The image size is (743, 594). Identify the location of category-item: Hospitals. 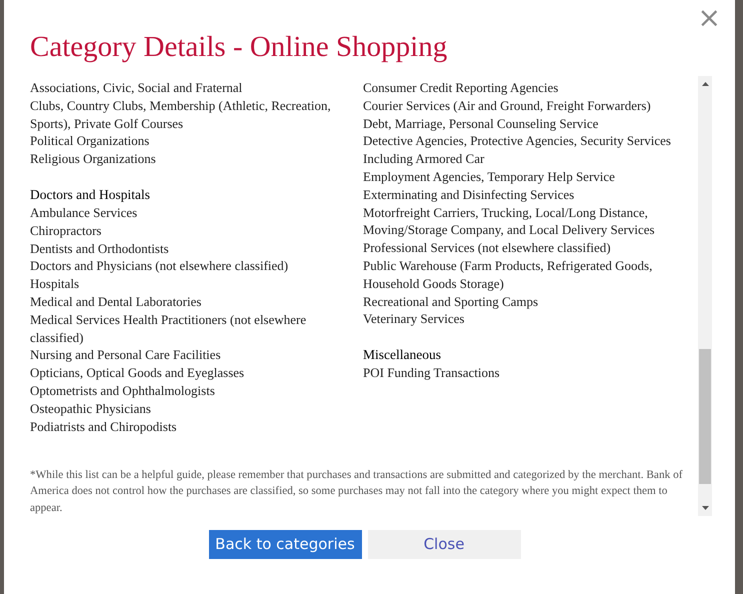
(55, 284).